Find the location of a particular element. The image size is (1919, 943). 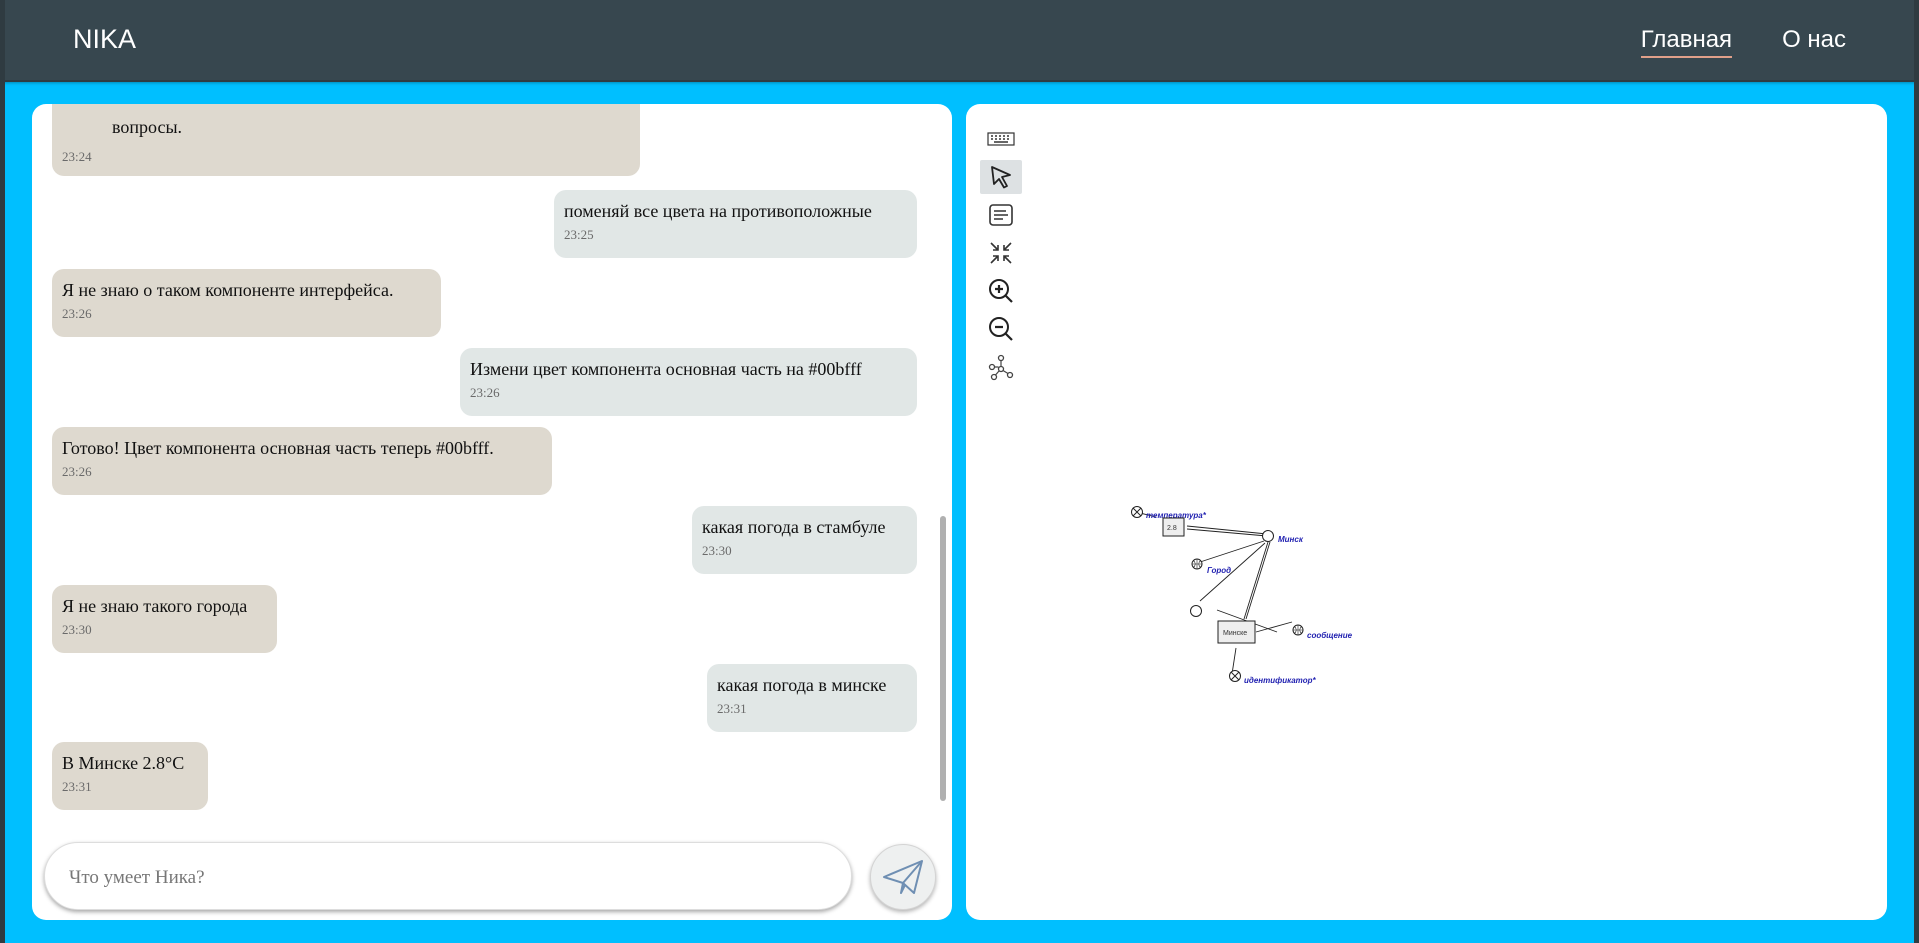

bot-message: вопросы. 23:24 is located at coordinates (346, 140).